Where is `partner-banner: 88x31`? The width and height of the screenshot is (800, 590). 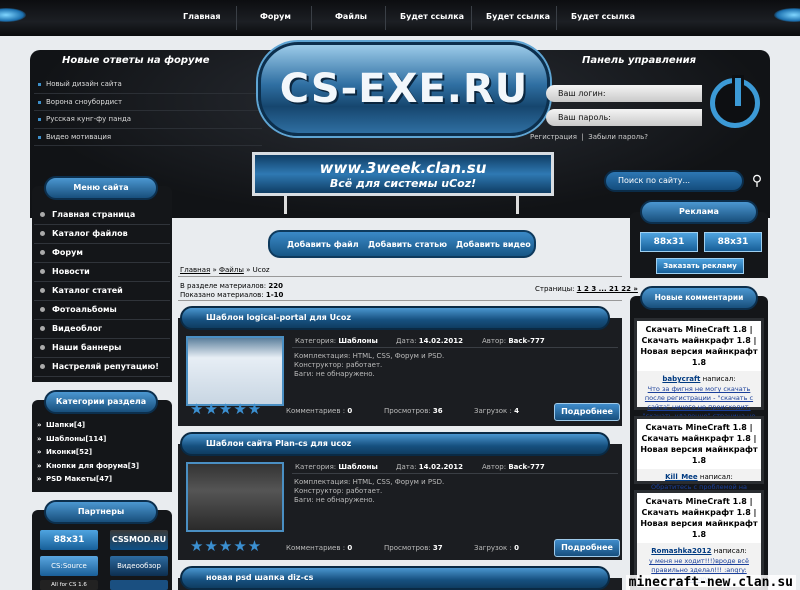 partner-banner: 88x31 is located at coordinates (69, 540).